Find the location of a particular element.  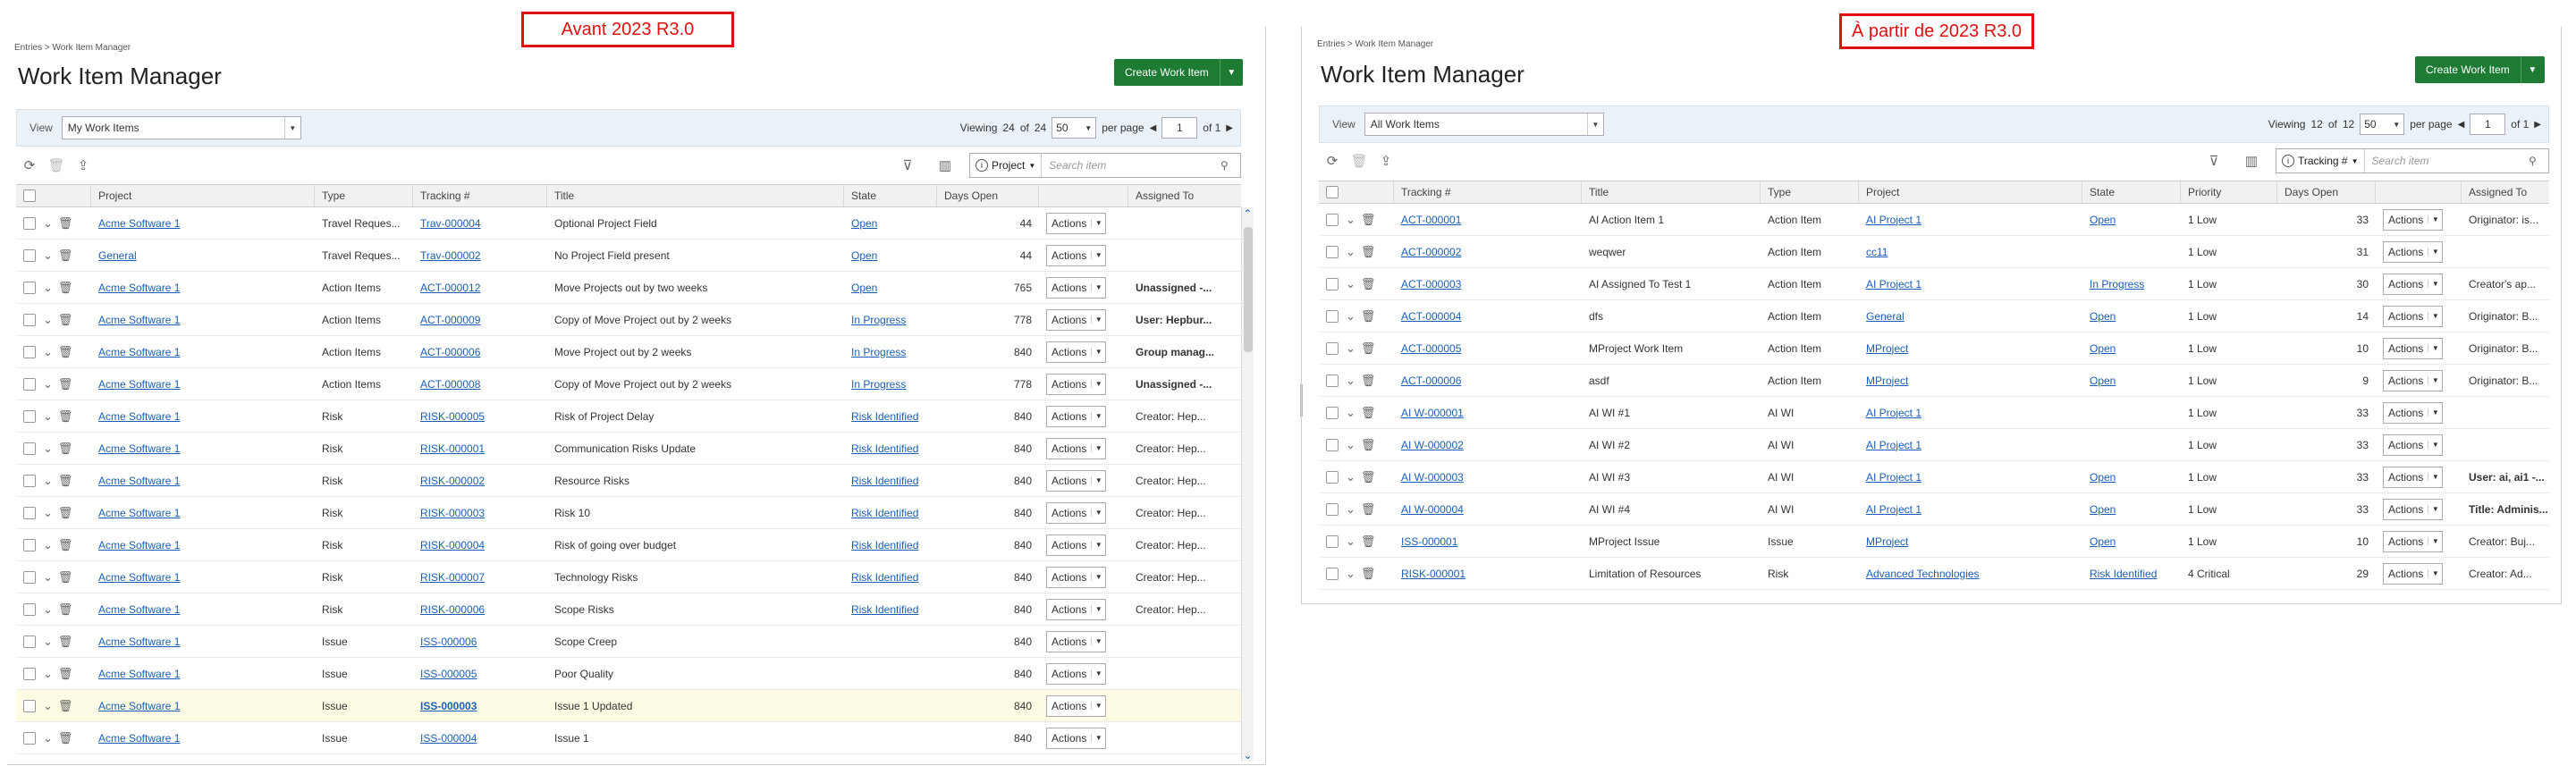

tracking-cell: AI W-000004 is located at coordinates (1488, 509).